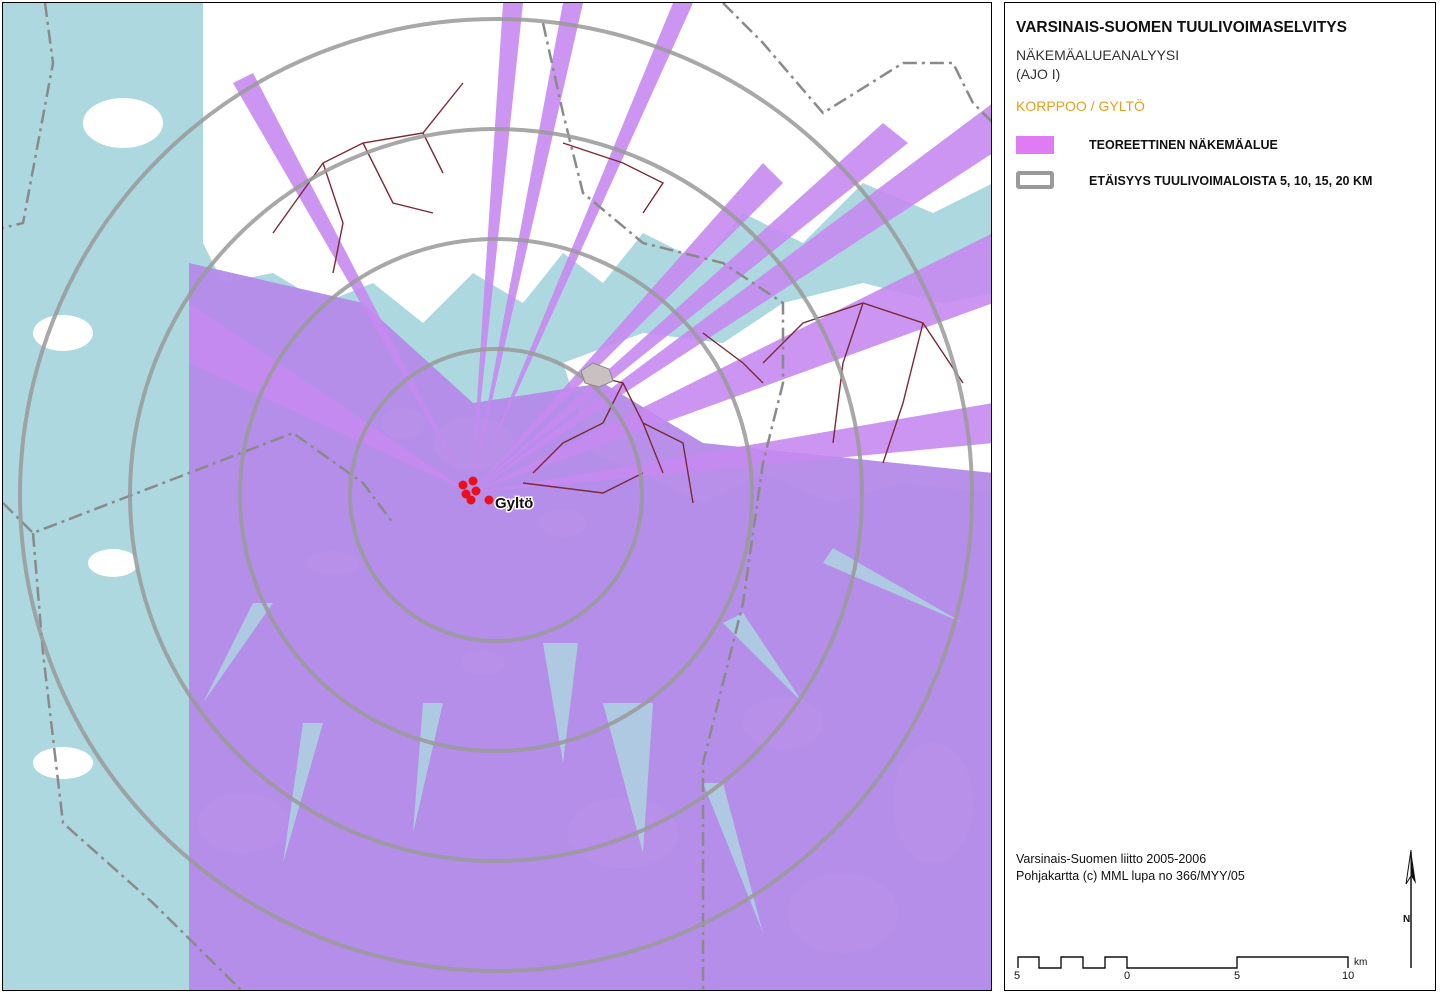  I want to click on basemap-credit-text: Pohjakartta (c) MML lupa no 366/MYY/05, so click(1130, 876).